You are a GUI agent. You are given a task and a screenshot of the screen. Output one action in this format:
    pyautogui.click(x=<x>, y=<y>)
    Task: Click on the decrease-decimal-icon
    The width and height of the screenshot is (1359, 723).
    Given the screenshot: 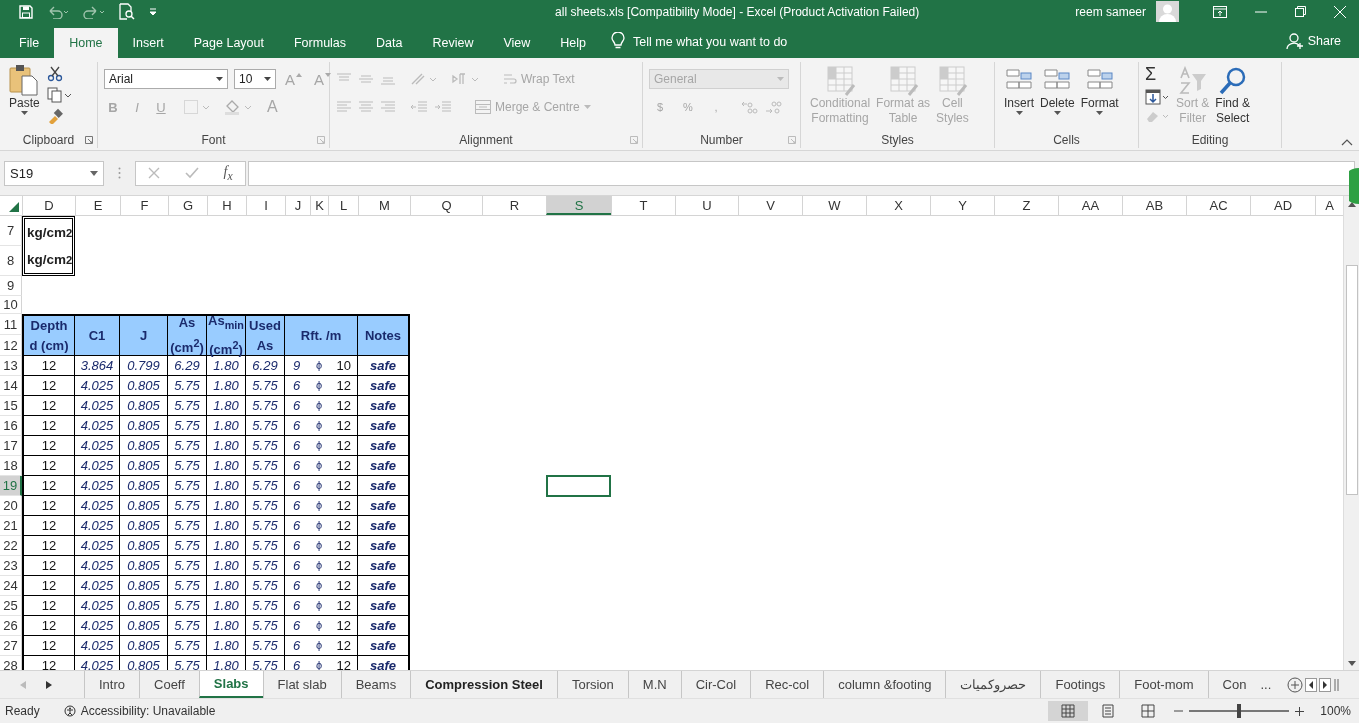 What is the action you would take?
    pyautogui.click(x=774, y=107)
    